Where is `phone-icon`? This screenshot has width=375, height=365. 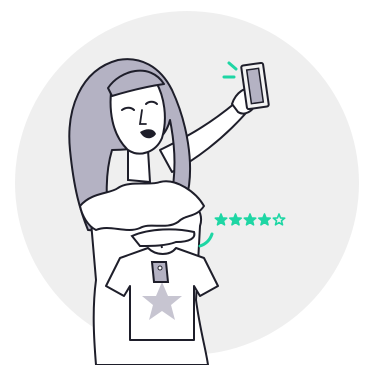
phone-icon is located at coordinates (255, 86).